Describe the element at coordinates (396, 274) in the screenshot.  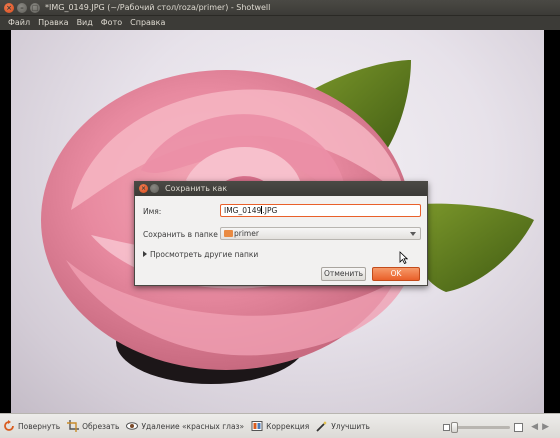
I see `ok-button: OK` at that location.